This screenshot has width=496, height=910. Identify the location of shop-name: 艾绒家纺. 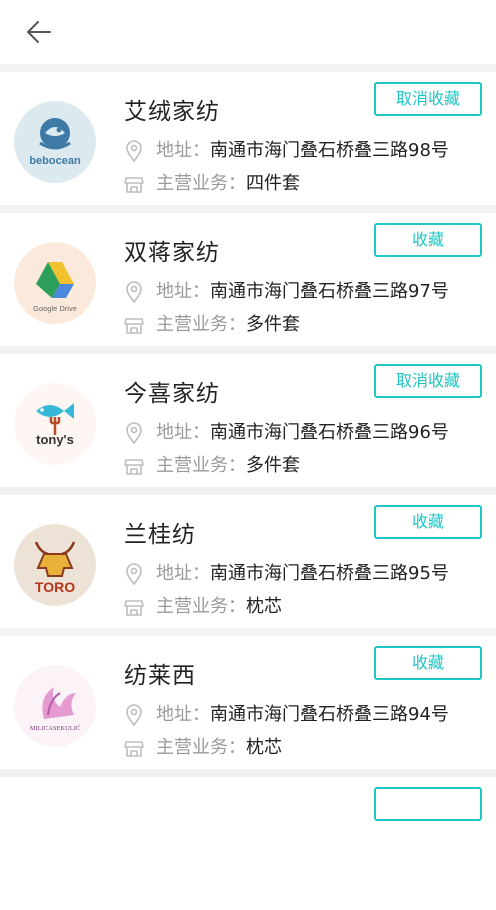
(172, 112).